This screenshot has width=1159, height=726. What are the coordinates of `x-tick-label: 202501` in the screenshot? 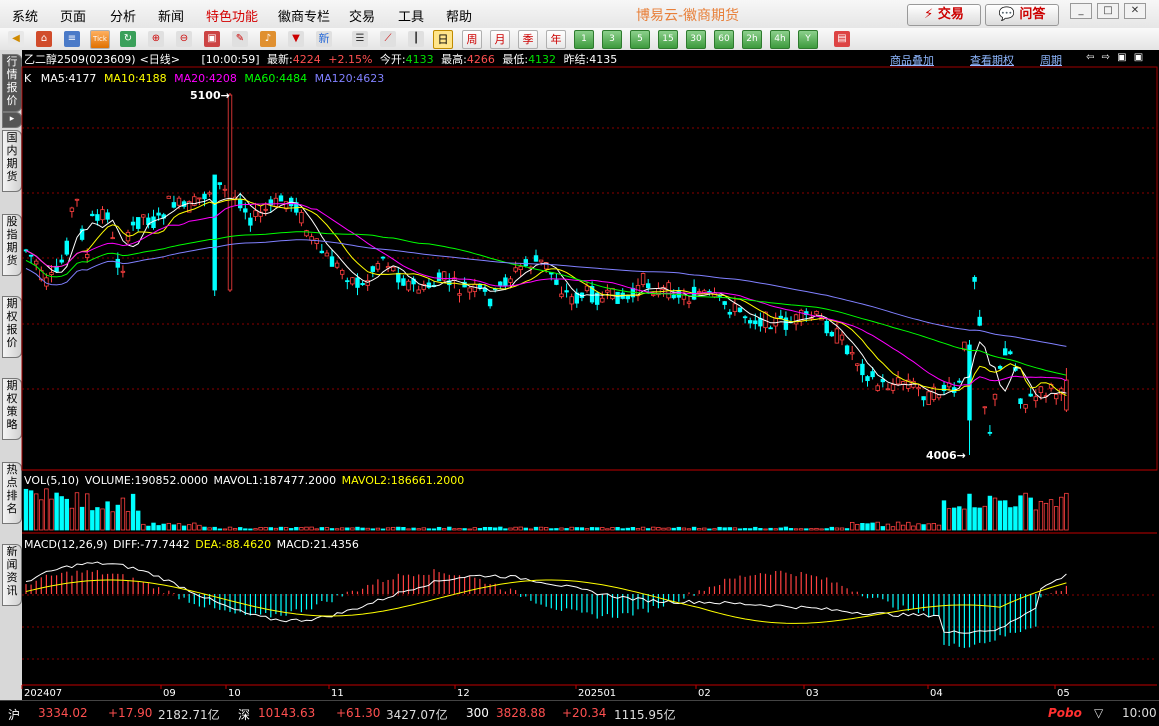 It's located at (597, 693).